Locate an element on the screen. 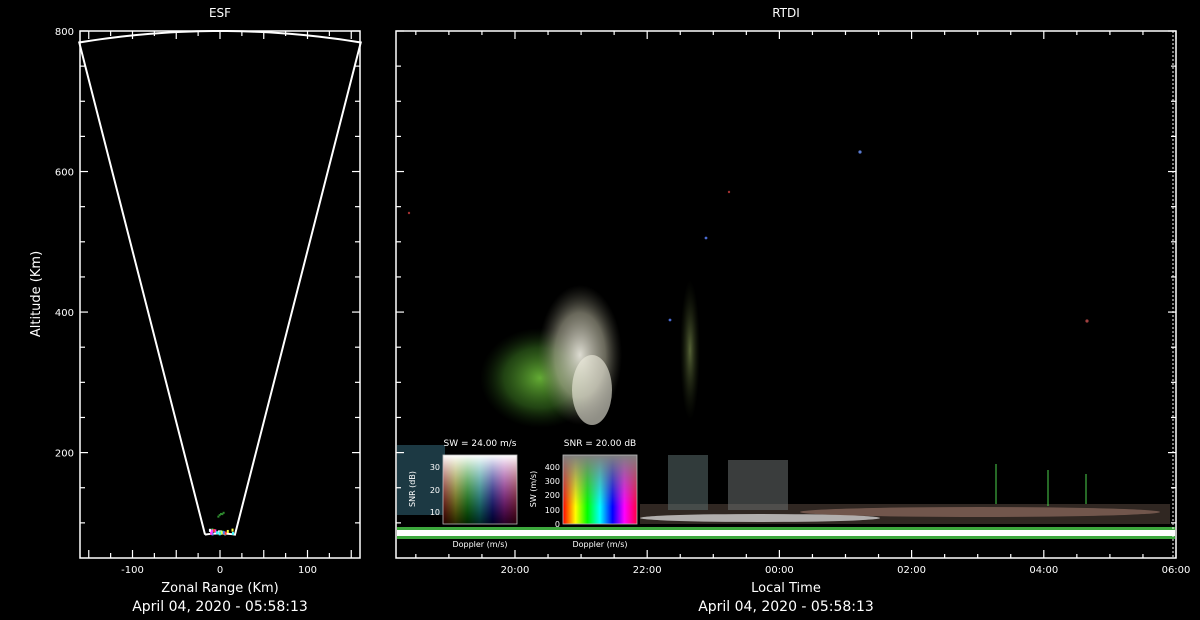 This screenshot has width=1200, height=620. rtdi-x-axis-label: Local Time is located at coordinates (786, 588).